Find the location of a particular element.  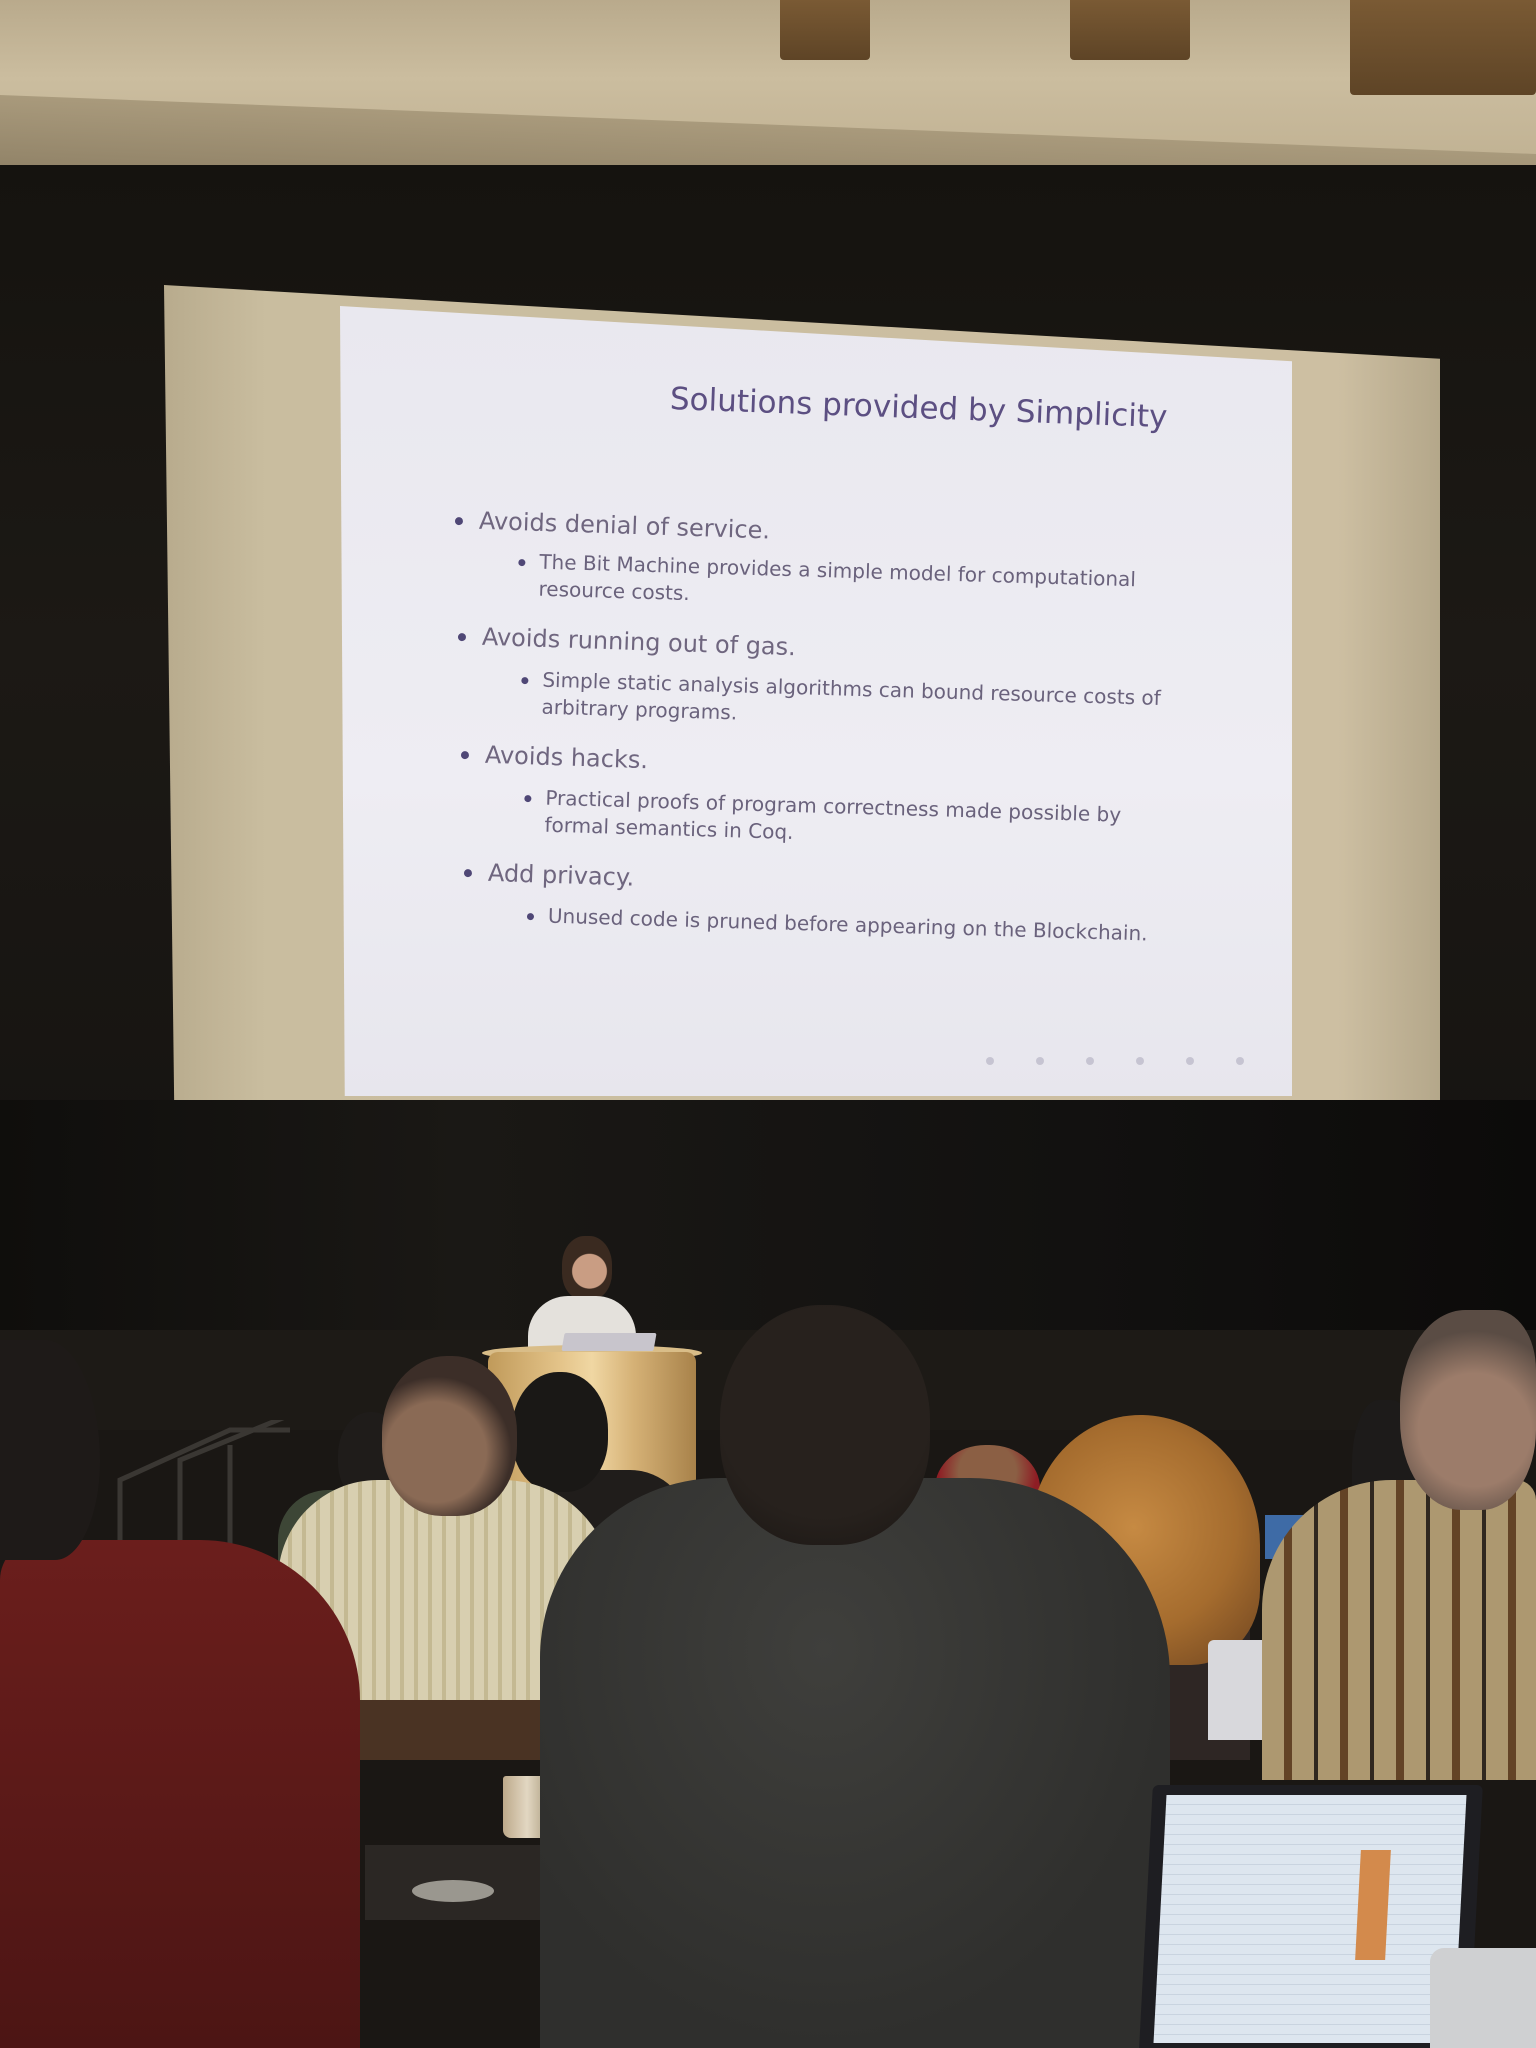

bullet-text: Avoids running out of gas. is located at coordinates (639, 642).